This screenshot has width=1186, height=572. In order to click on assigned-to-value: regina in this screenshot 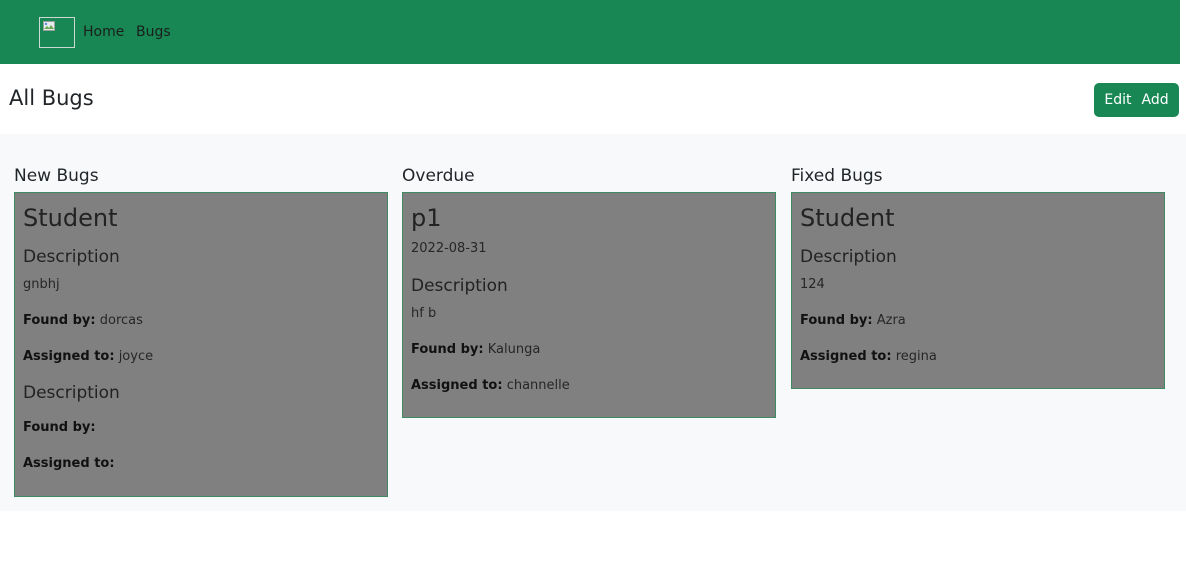, I will do `click(916, 356)`.